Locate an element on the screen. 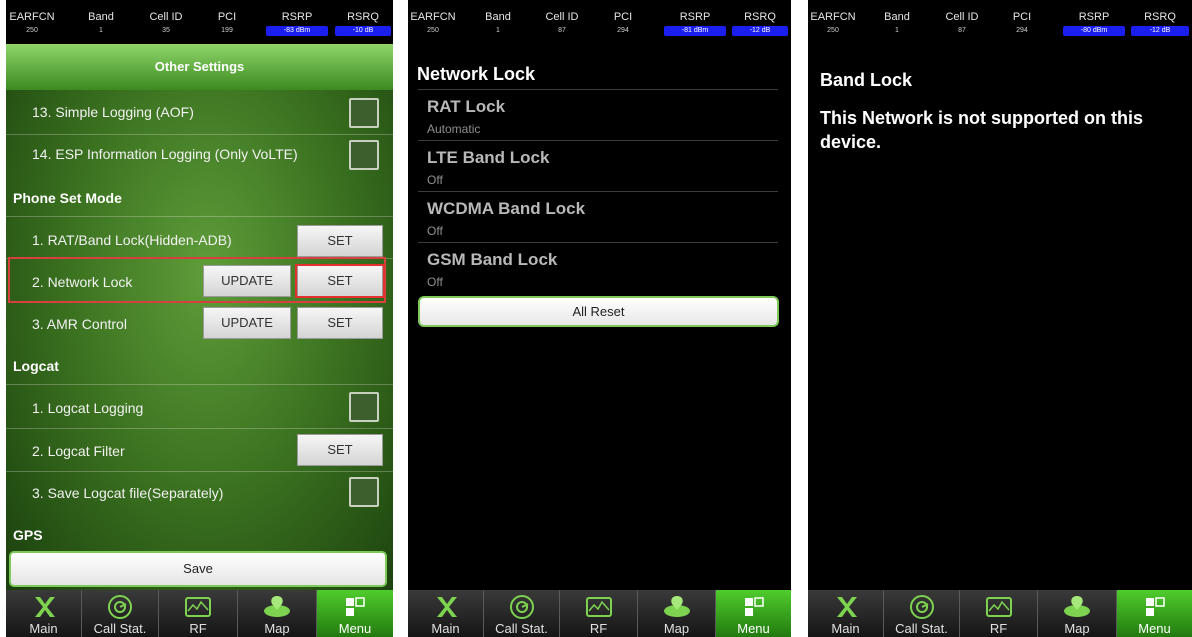 The height and width of the screenshot is (637, 1192). amr-control-update-button: UPDATE is located at coordinates (247, 323).